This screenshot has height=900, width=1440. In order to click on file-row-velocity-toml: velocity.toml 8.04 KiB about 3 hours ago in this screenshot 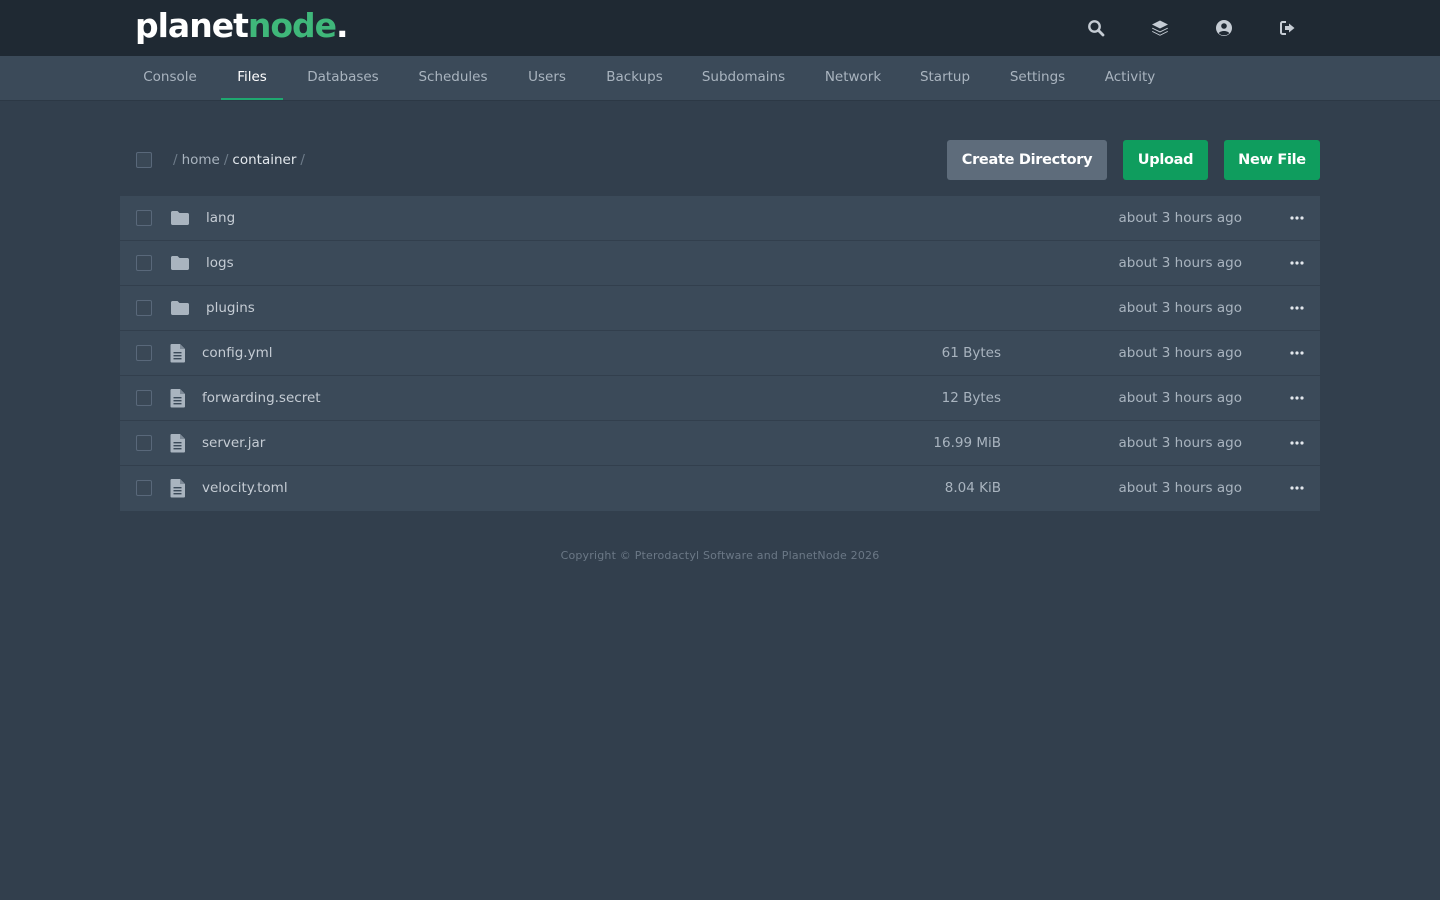, I will do `click(720, 488)`.